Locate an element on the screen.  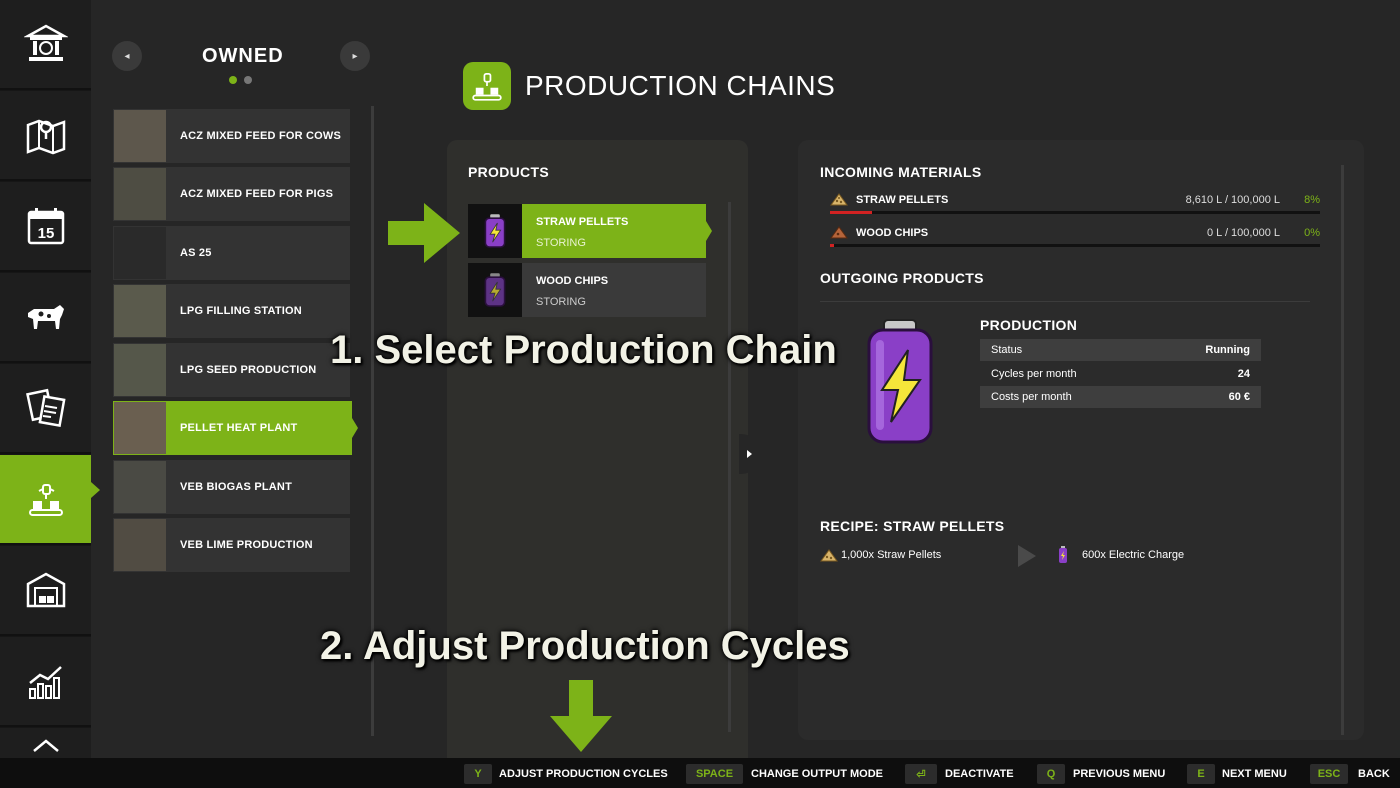
stat-row-status: Status Running is located at coordinates (1120, 350).